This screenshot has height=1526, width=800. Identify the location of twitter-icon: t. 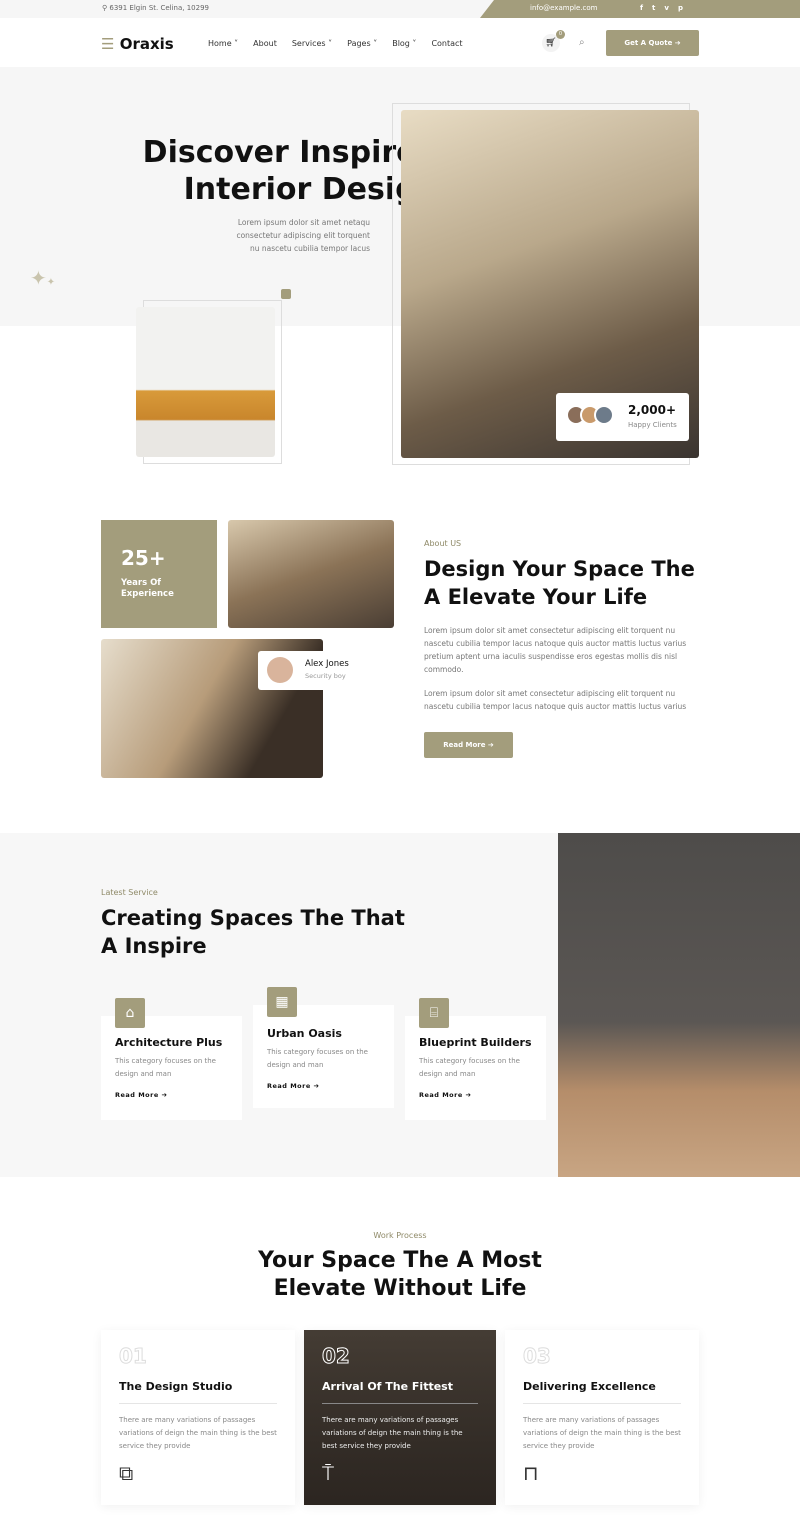
(658, 8).